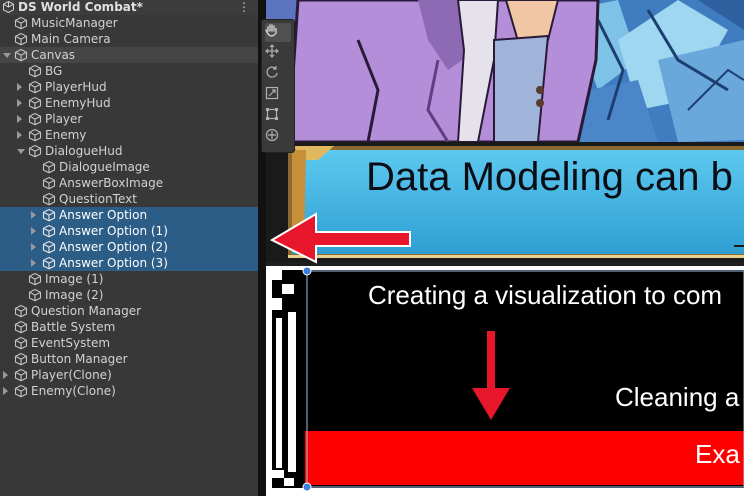  I want to click on hierarchy-item: DialogueImage, so click(129, 167).